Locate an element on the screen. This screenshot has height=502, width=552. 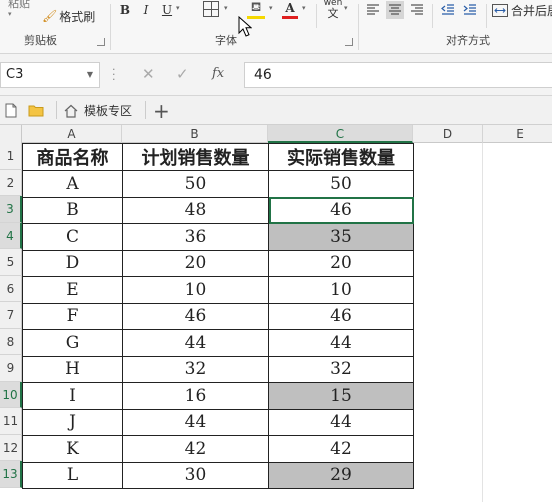
row-header: 13 is located at coordinates (11, 474).